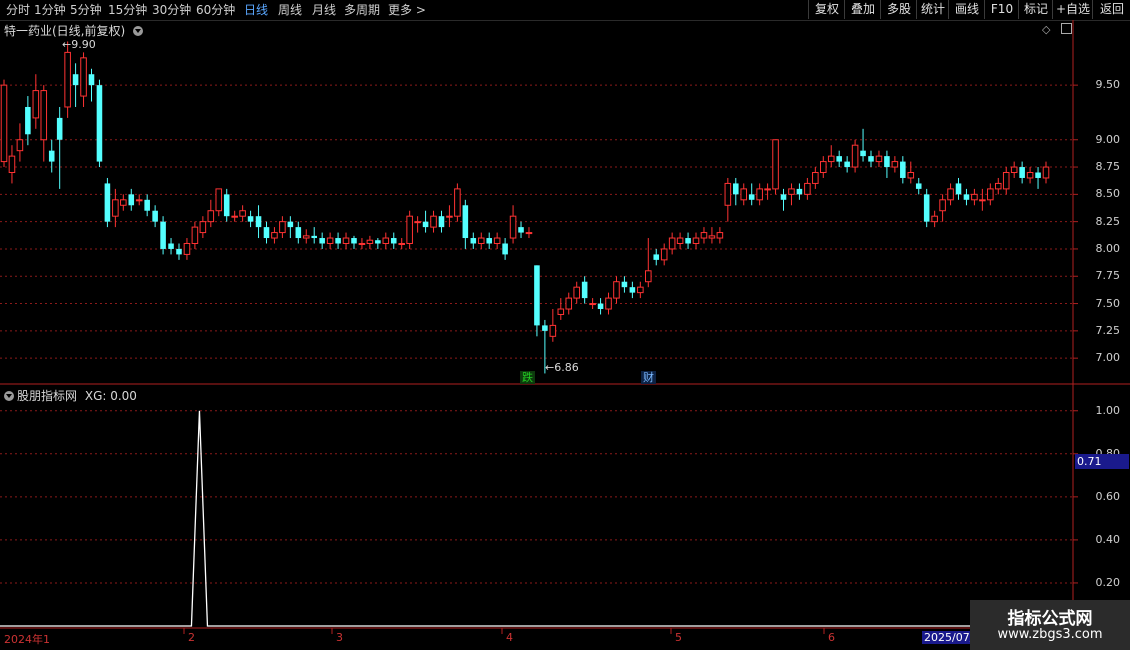 Image resolution: width=1130 pixels, height=650 pixels. I want to click on indicator-tick-label: 0.40, so click(1108, 539).